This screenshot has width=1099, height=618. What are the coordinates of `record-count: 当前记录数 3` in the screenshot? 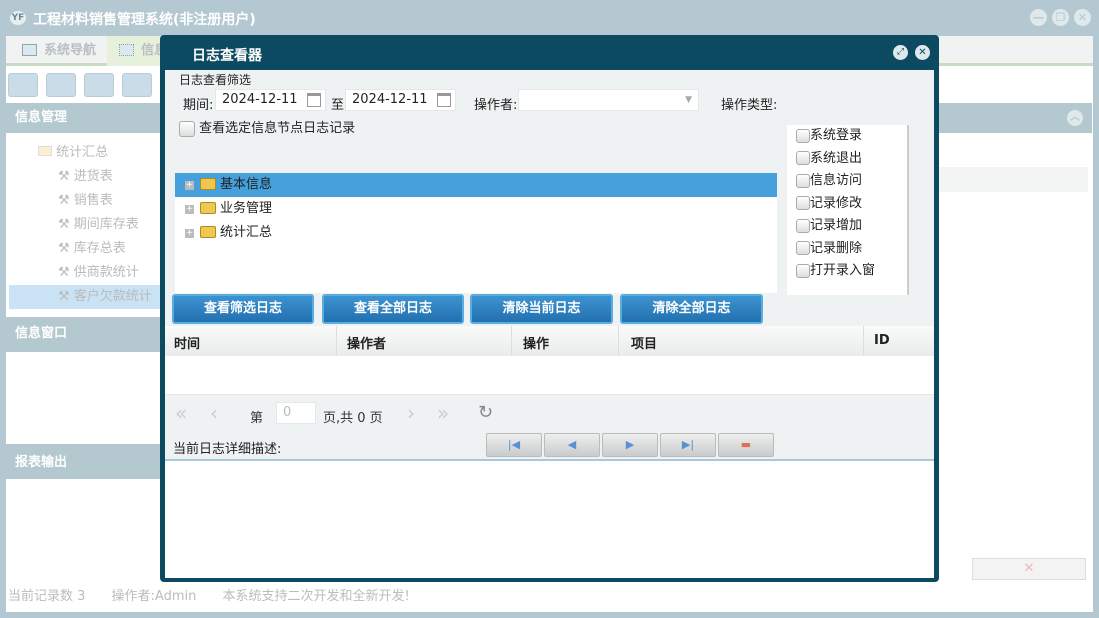 It's located at (47, 596).